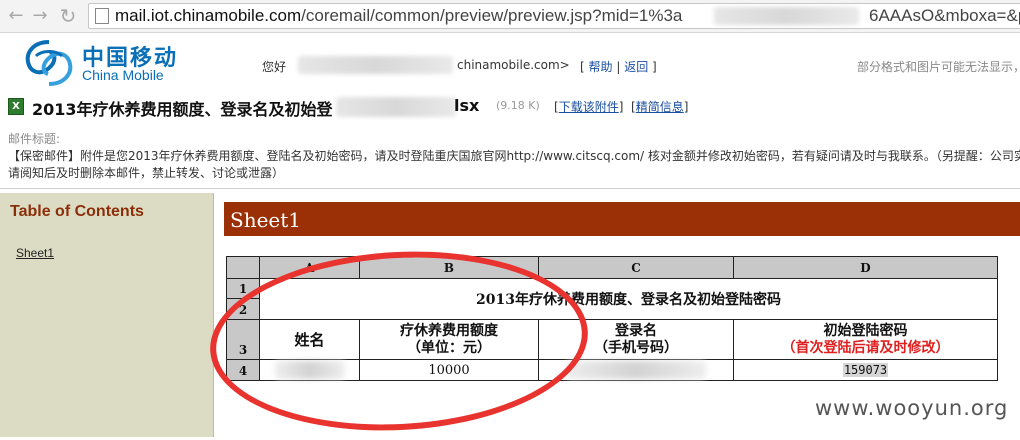  Describe the element at coordinates (243, 267) in the screenshot. I see `corner-cell` at that location.